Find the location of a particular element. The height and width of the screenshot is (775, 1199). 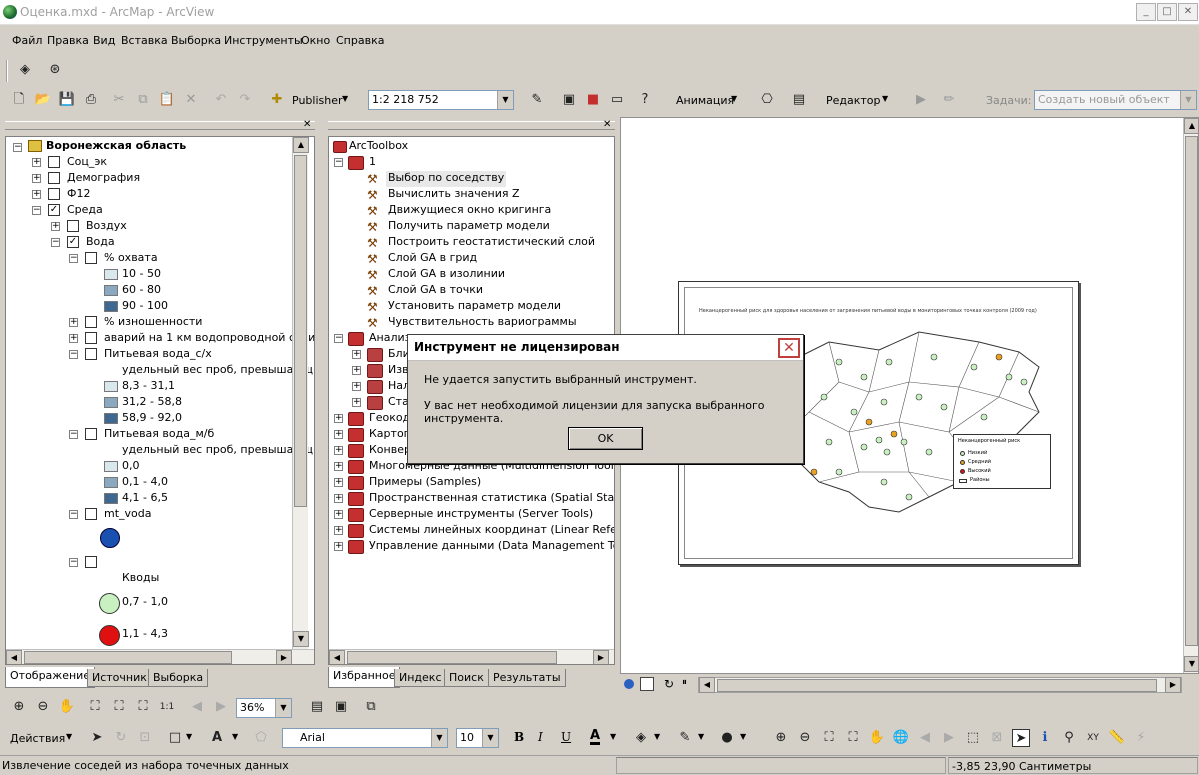

back-extent-icon: ◀ is located at coordinates (197, 707).